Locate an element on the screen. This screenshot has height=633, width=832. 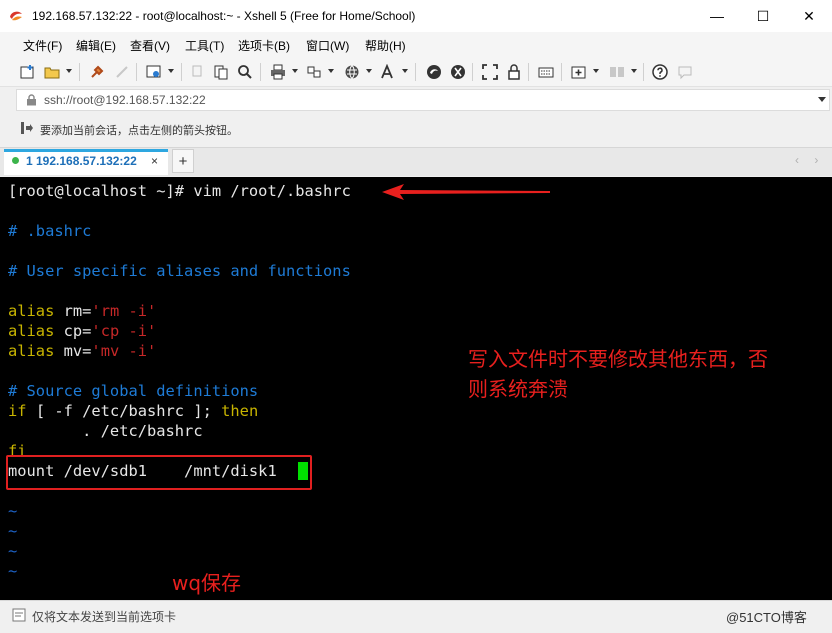
help-icon is located at coordinates (660, 72).